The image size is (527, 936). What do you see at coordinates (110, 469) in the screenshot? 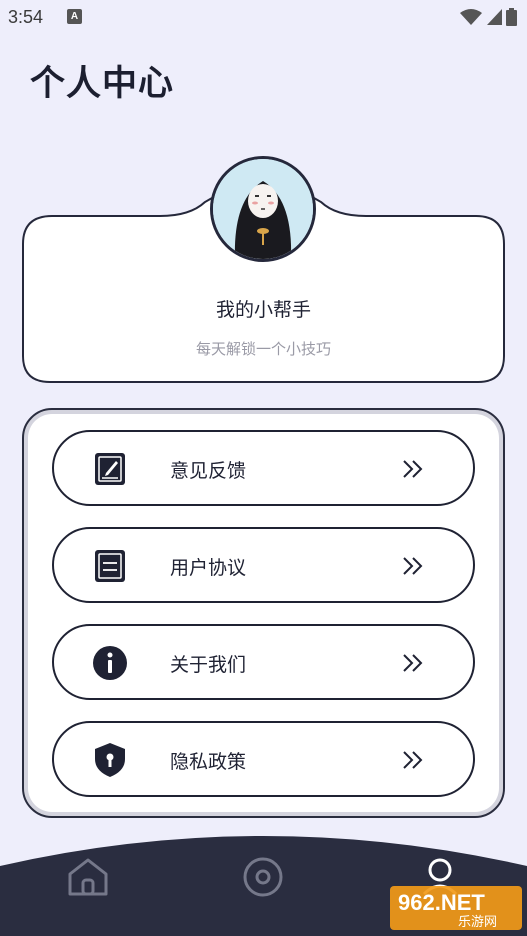
I see `feedback-icon` at bounding box center [110, 469].